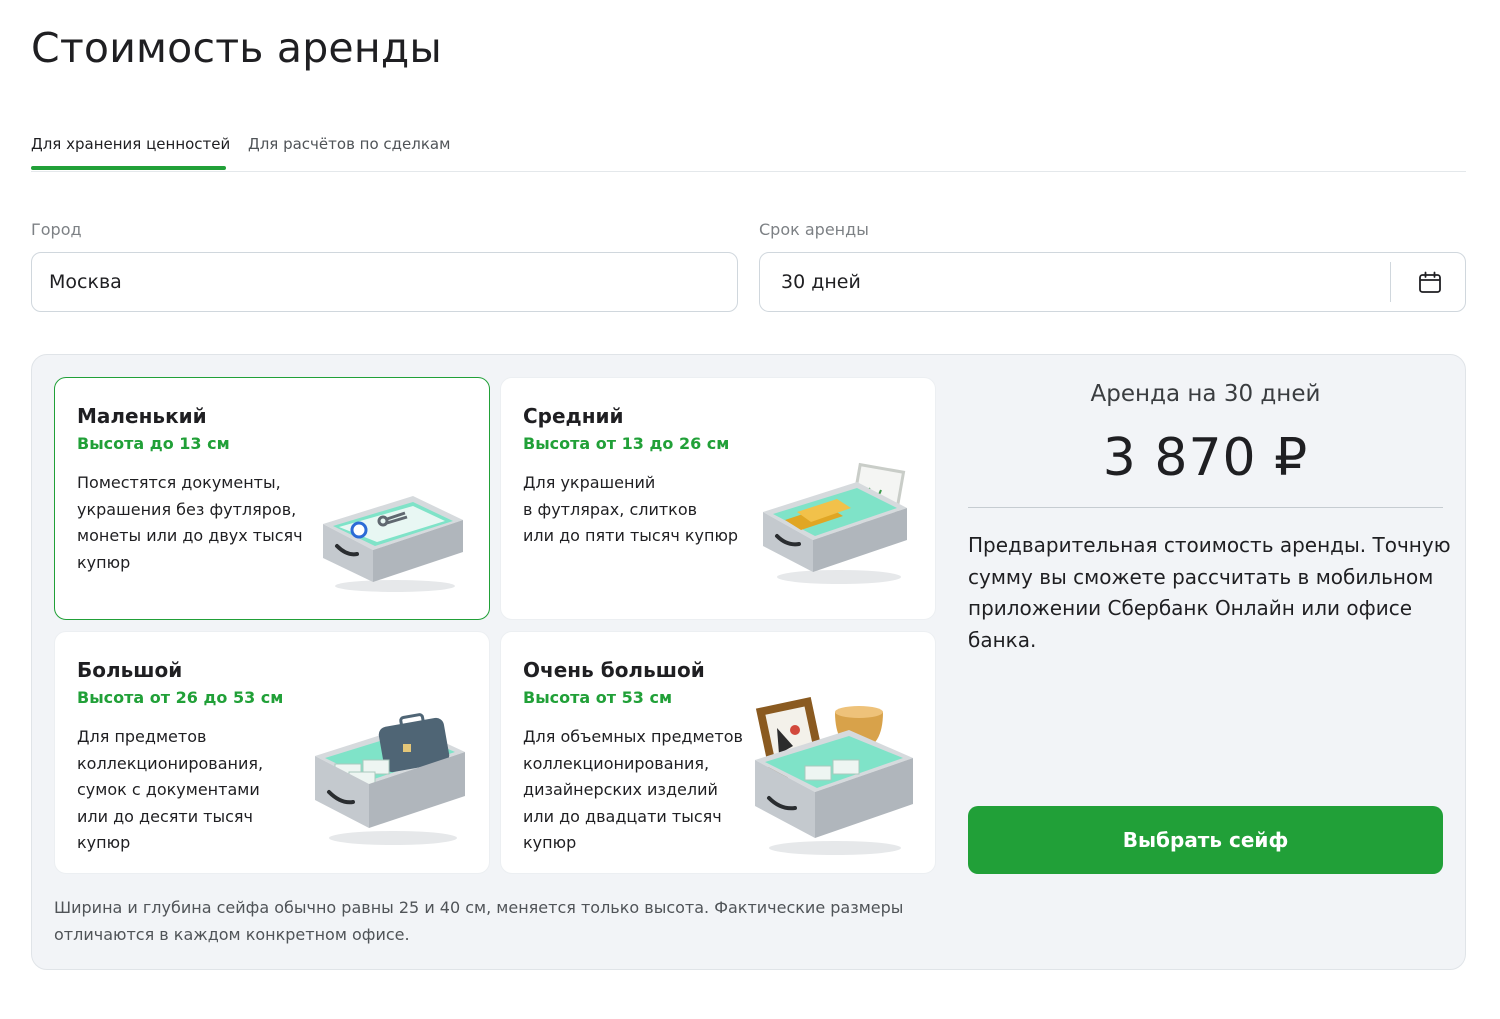 Image resolution: width=1500 pixels, height=1019 pixels. Describe the element at coordinates (393, 544) in the screenshot. I see `small-safe-box-image` at that location.